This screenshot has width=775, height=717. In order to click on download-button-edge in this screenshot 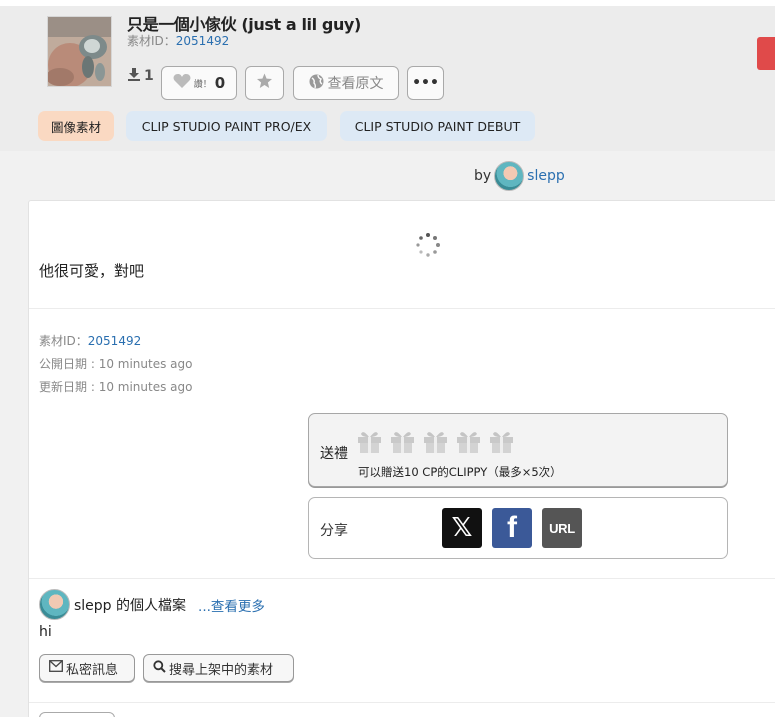, I will do `click(766, 53)`.